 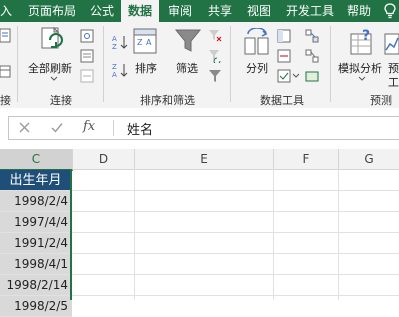 I want to click on tab-developer: 开发工具, so click(x=310, y=11).